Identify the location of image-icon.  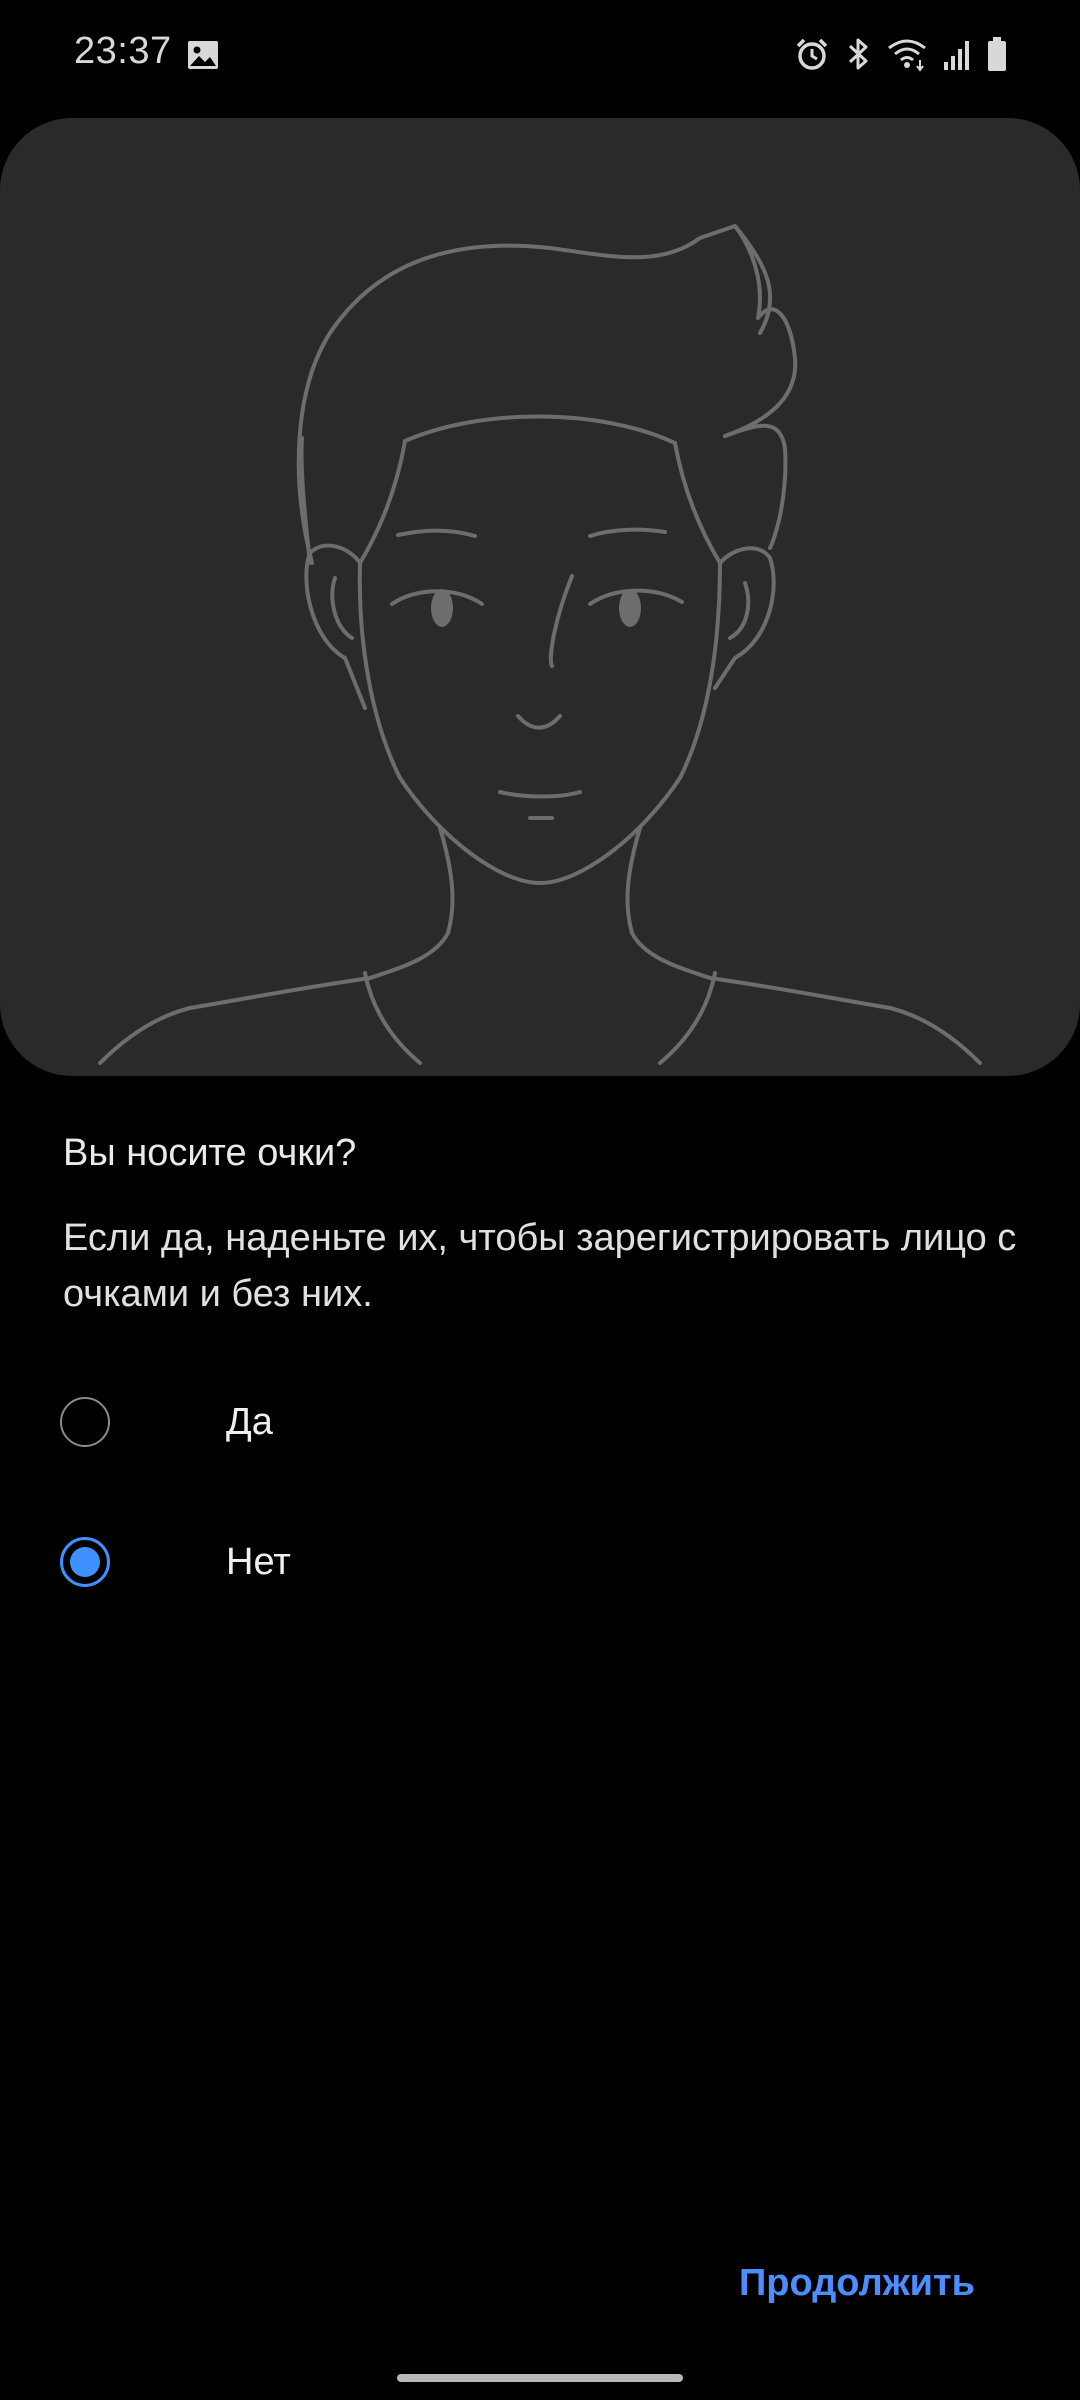
(203, 55).